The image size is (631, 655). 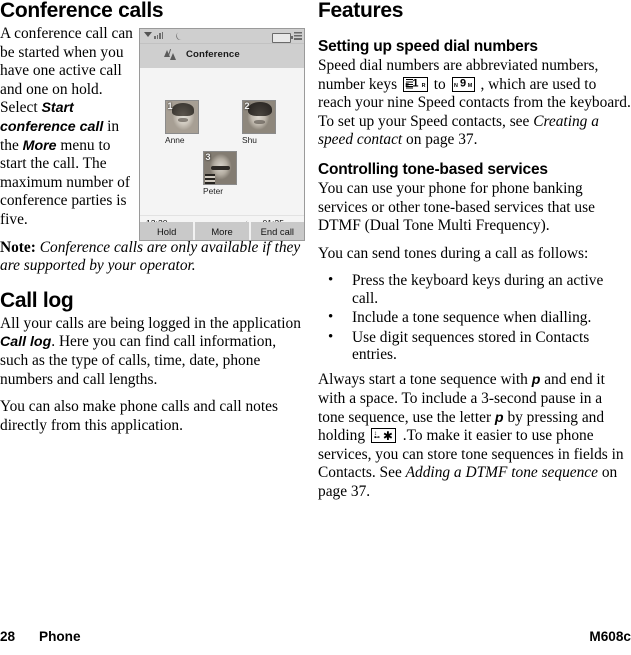 What do you see at coordinates (213, 54) in the screenshot?
I see `phone-screen-title: Conference` at bounding box center [213, 54].